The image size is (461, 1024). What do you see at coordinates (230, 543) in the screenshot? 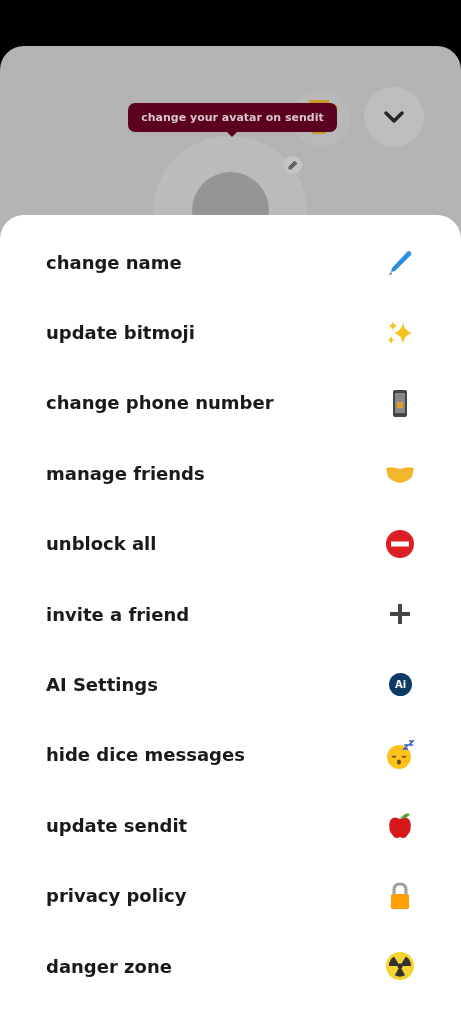
I see `menu-item: unblock all` at bounding box center [230, 543].